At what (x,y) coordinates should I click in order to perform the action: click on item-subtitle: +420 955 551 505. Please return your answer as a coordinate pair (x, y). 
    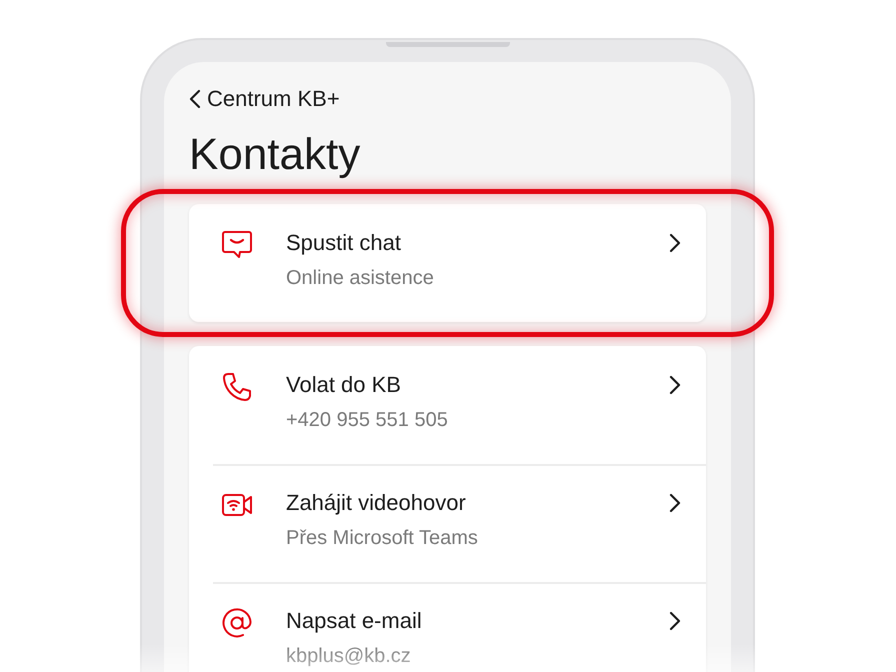
    Looking at the image, I should click on (367, 420).